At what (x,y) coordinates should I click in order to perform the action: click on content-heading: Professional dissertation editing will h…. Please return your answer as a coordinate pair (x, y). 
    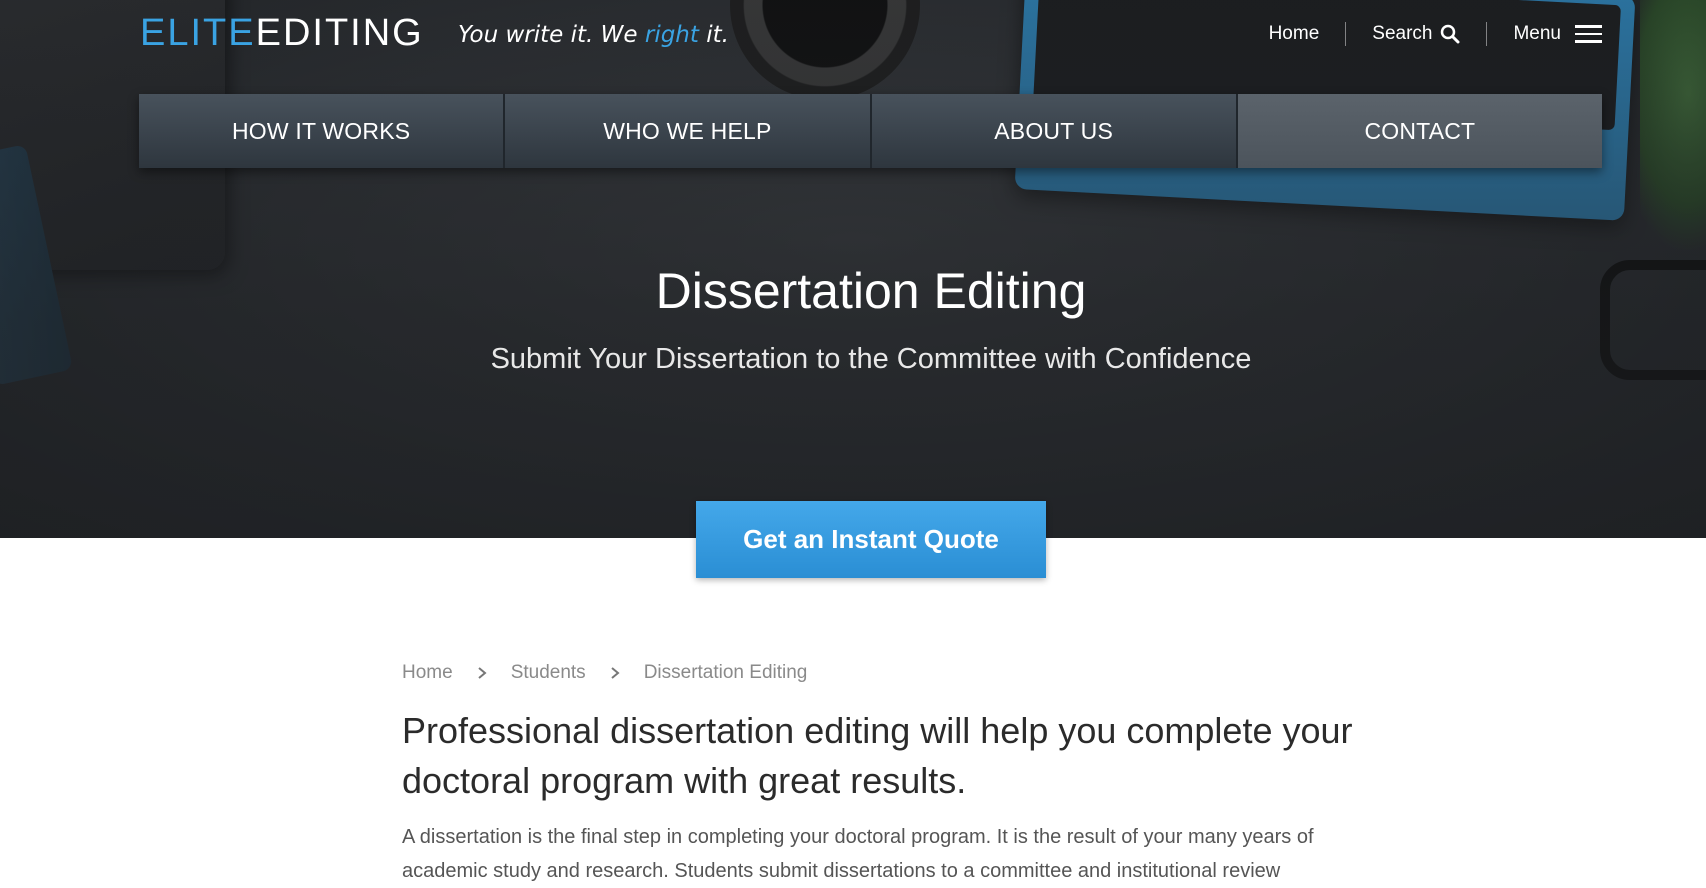
    Looking at the image, I should click on (877, 755).